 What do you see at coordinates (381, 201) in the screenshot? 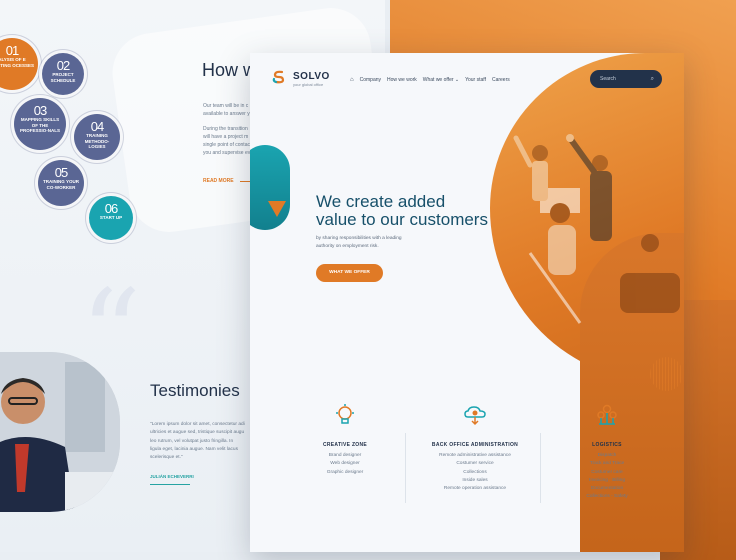
I see `hero-title-line: We create added` at bounding box center [381, 201].